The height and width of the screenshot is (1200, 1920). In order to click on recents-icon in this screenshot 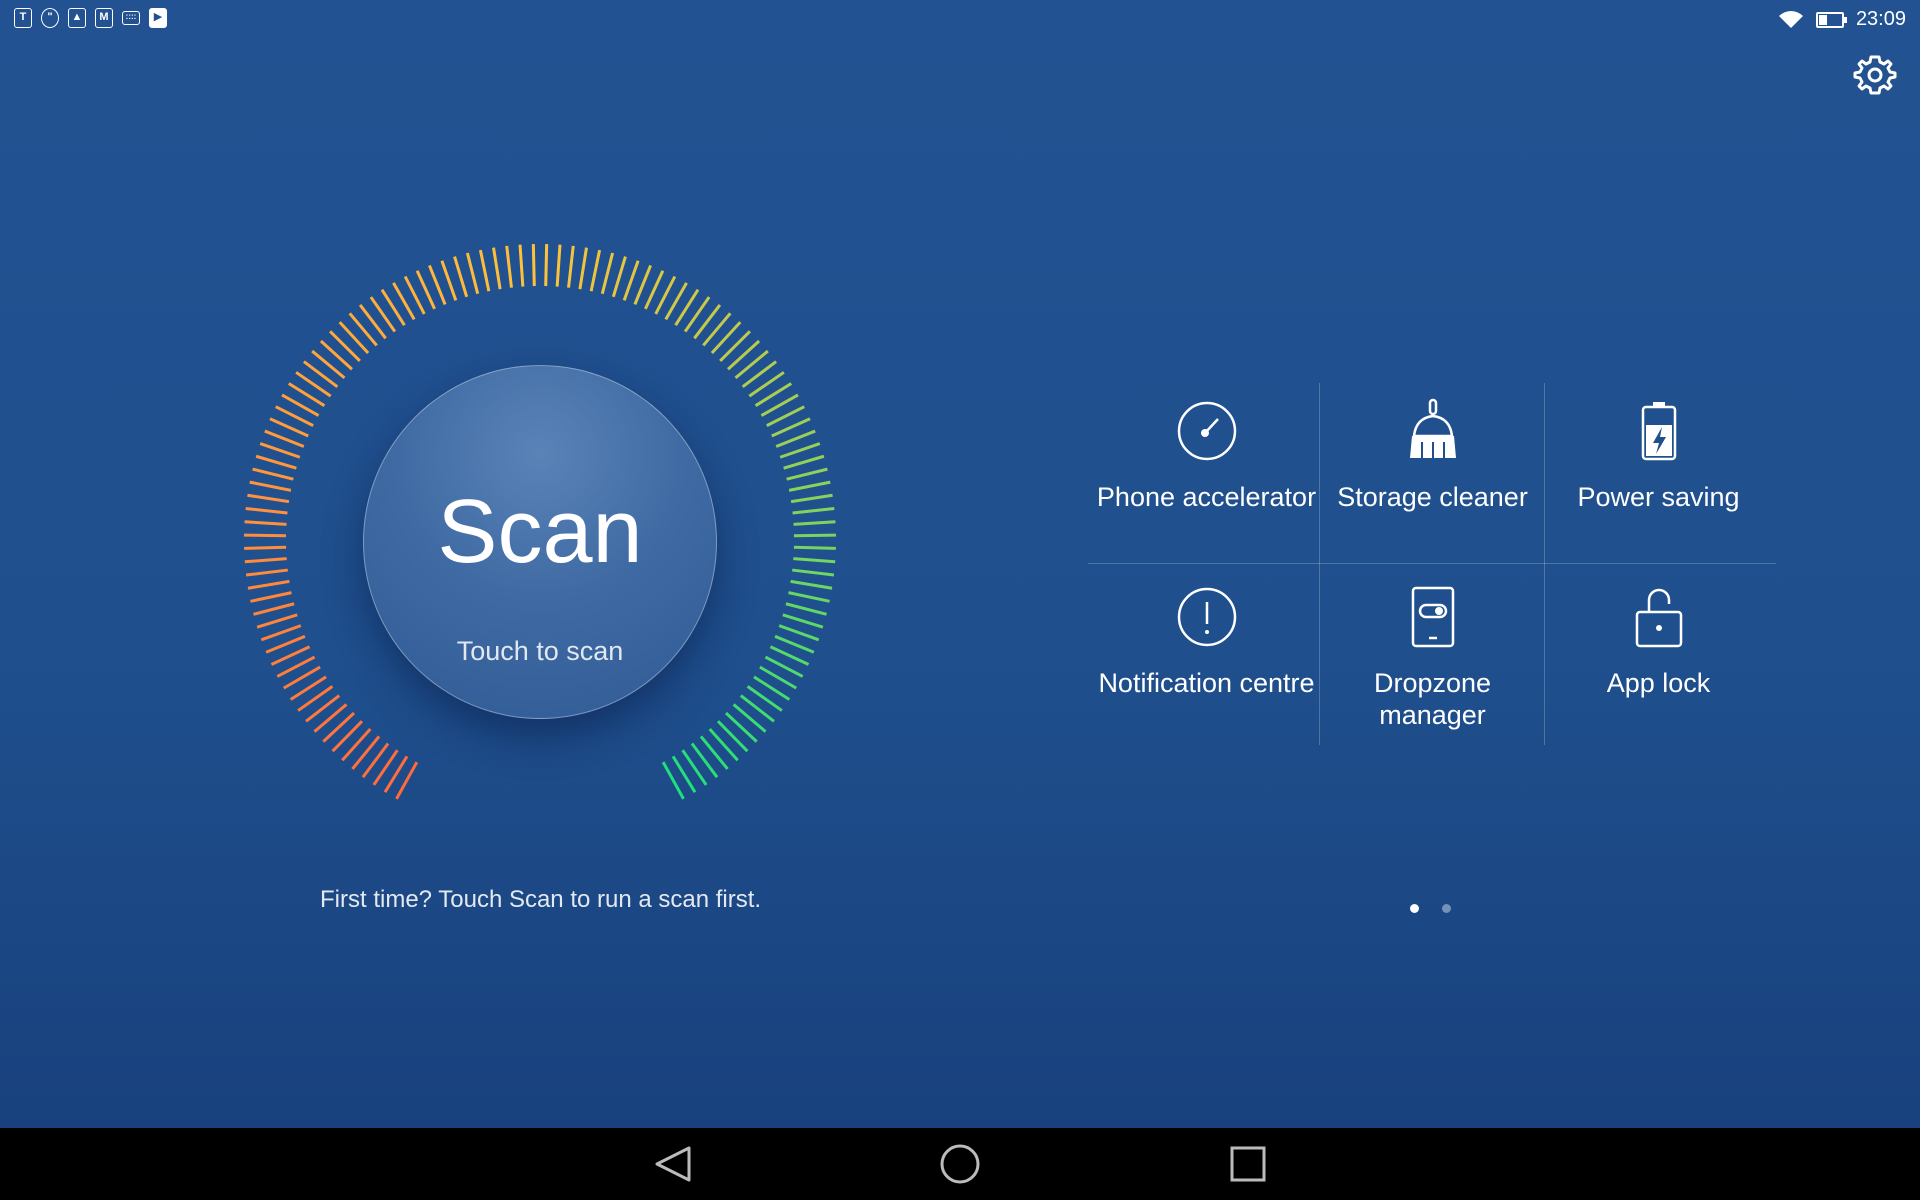, I will do `click(1248, 1164)`.